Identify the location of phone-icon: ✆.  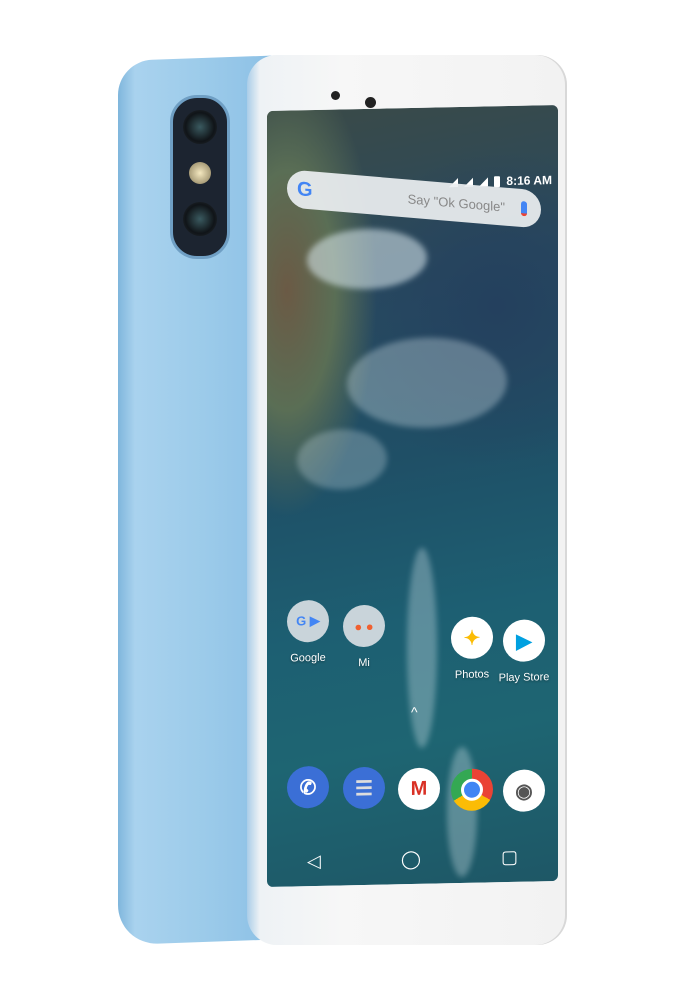
(308, 787).